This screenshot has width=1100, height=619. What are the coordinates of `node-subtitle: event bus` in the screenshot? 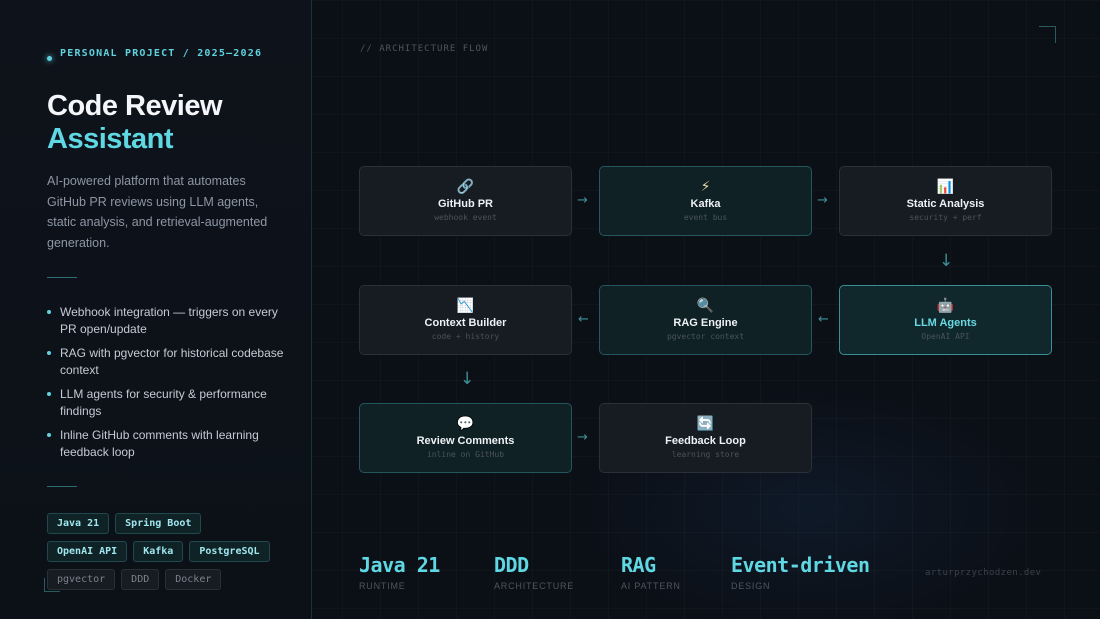 It's located at (705, 217).